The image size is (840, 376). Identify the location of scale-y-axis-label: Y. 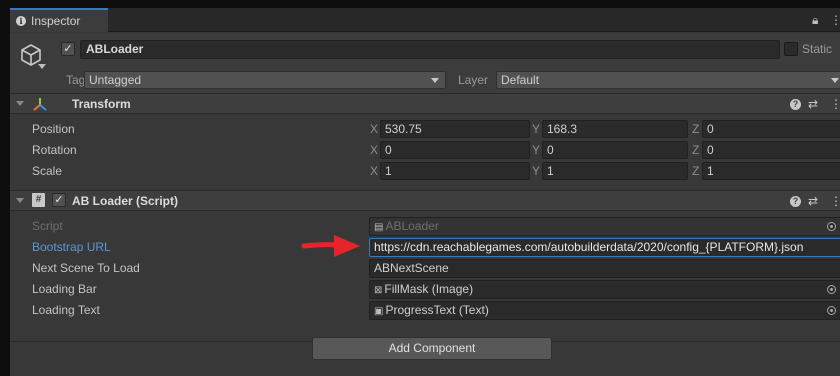
(536, 171).